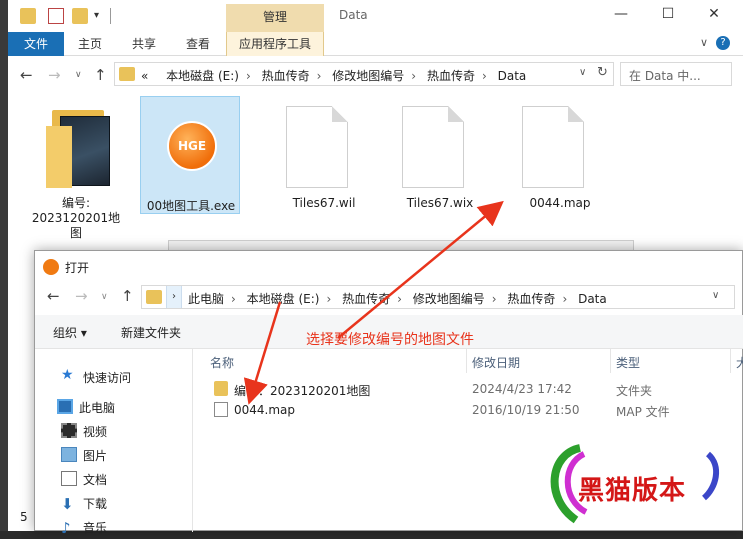 This screenshot has width=743, height=539. I want to click on dialog-title-bar: 打开, so click(389, 266).